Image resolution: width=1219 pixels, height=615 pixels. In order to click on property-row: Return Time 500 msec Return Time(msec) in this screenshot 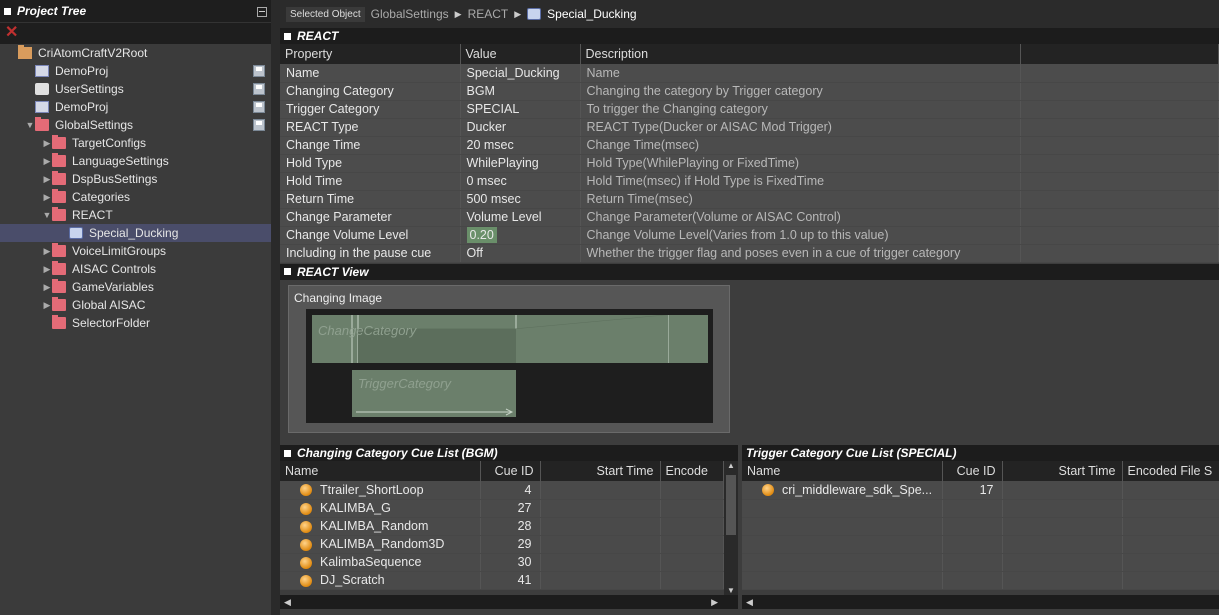, I will do `click(749, 199)`.